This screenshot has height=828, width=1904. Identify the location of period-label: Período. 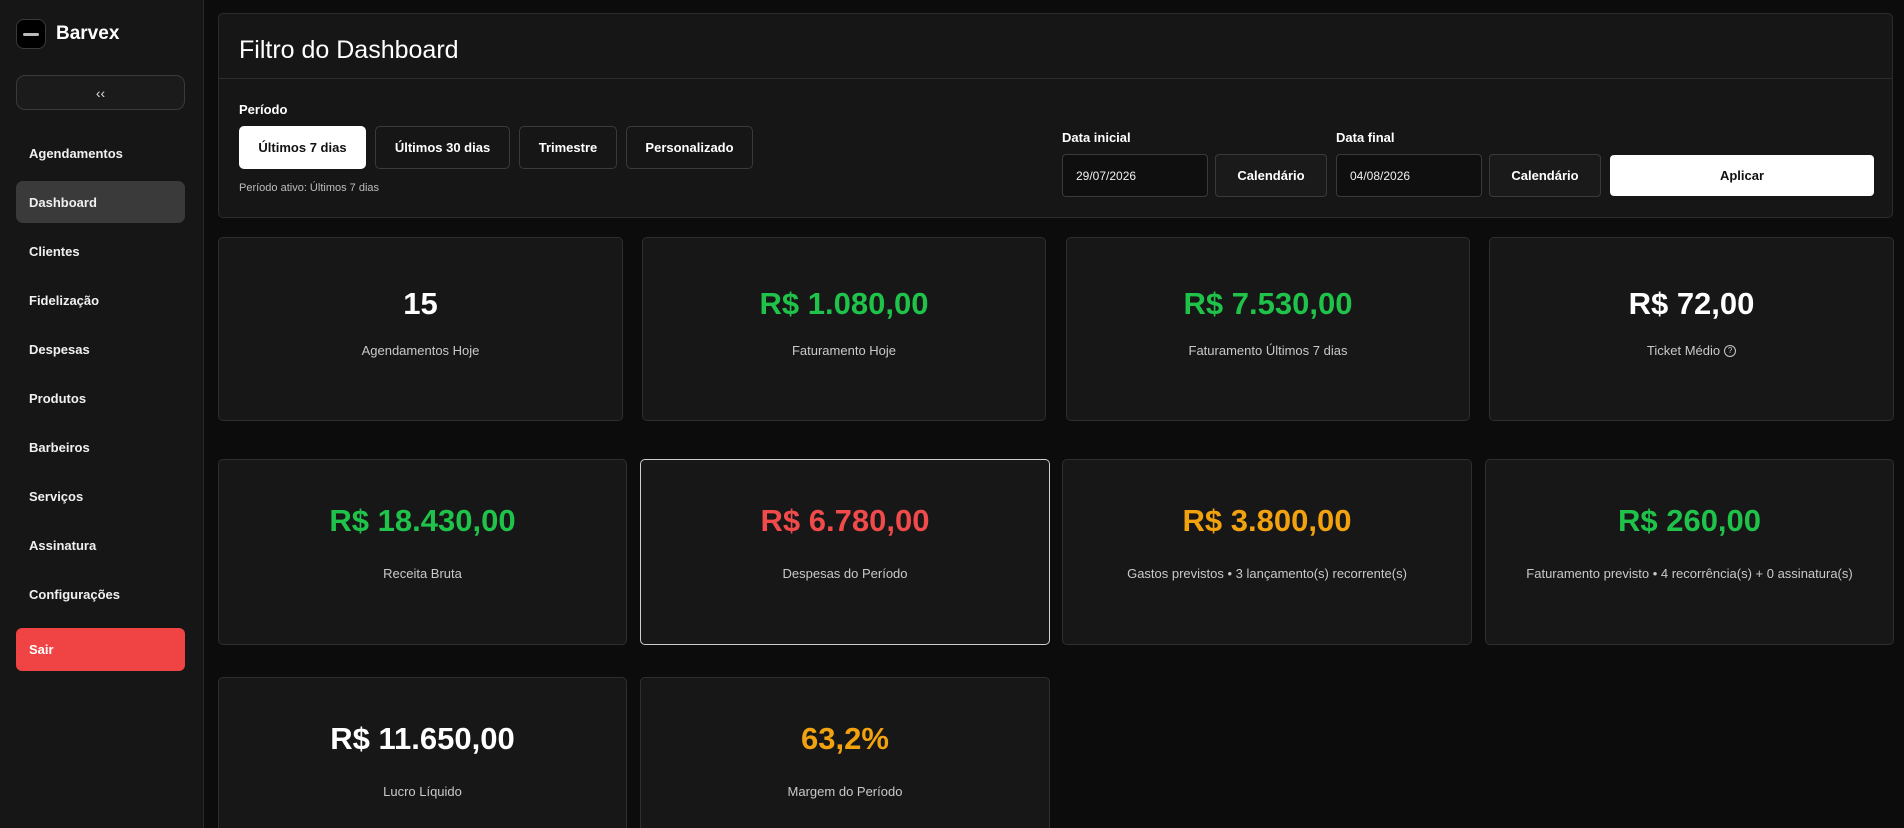
(263, 109).